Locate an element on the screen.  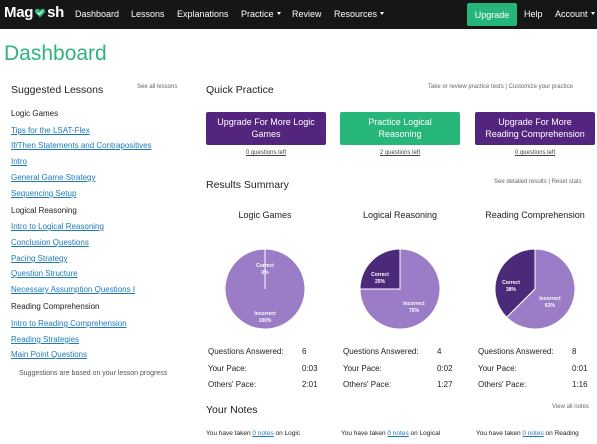
notes-summary: You have taken 0 notes on Reading is located at coordinates (527, 433).